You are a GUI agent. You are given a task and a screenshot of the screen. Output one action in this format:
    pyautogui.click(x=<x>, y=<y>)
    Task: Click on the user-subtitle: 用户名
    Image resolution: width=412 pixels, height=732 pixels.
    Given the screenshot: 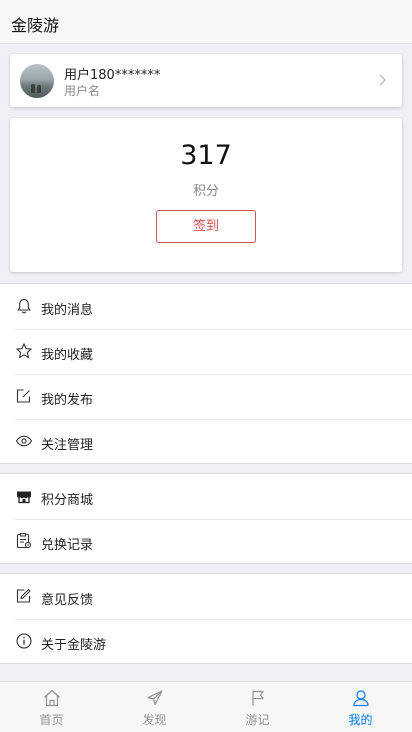 What is the action you would take?
    pyautogui.click(x=82, y=91)
    